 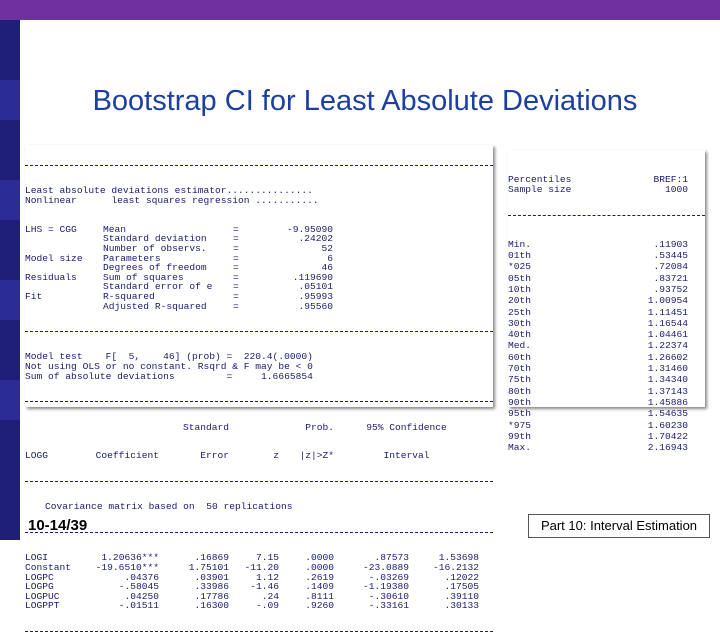 I want to click on percentile-label: 99th, so click(x=520, y=436).